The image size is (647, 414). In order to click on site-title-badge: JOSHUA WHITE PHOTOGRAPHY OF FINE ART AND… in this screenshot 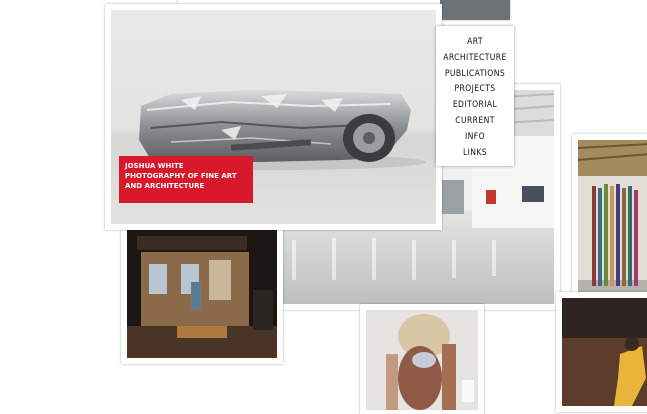, I will do `click(186, 179)`.